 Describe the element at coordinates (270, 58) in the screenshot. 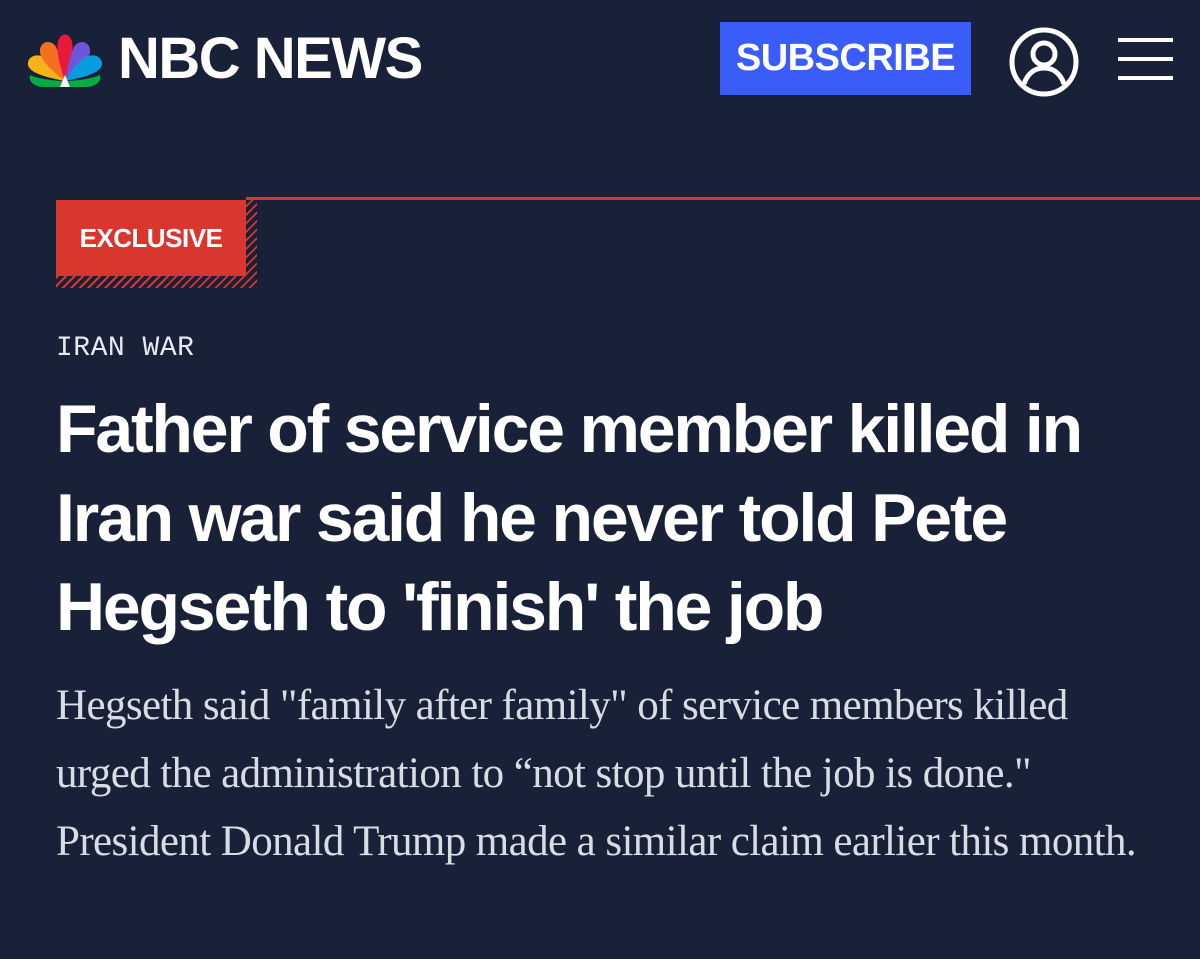

I see `brand-name: NBC NEWS` at that location.